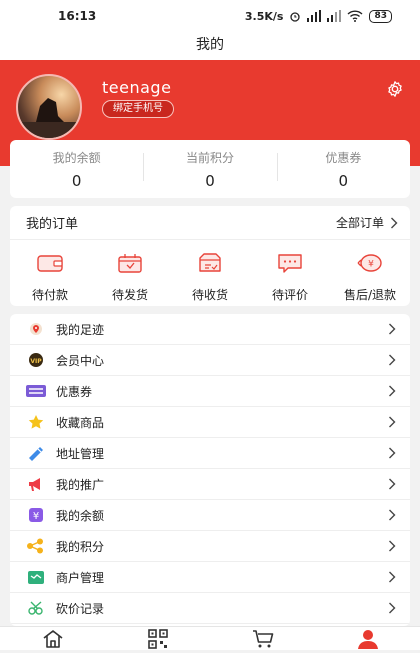 This screenshot has height=653, width=420. I want to click on footprint-icon, so click(36, 329).